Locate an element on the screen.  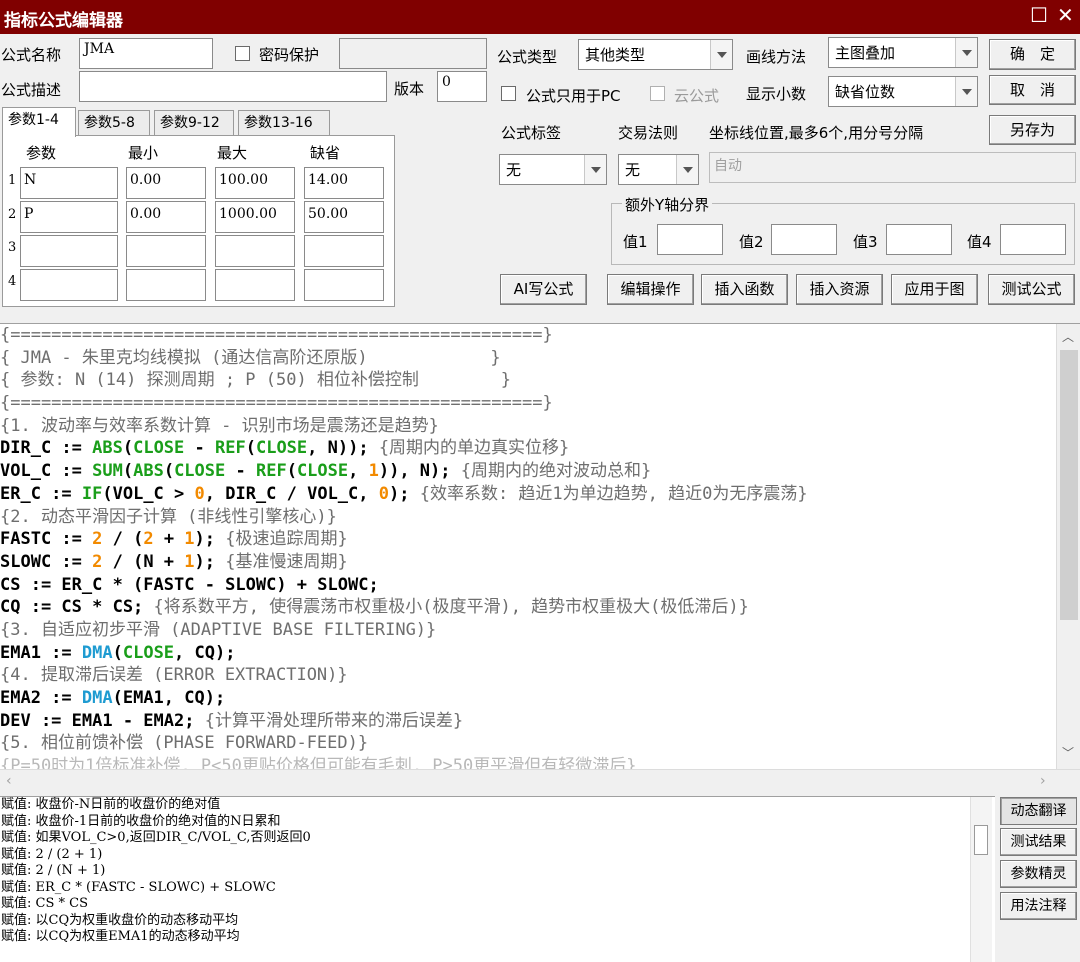
param2-max-input: 1000.00 is located at coordinates (255, 217).